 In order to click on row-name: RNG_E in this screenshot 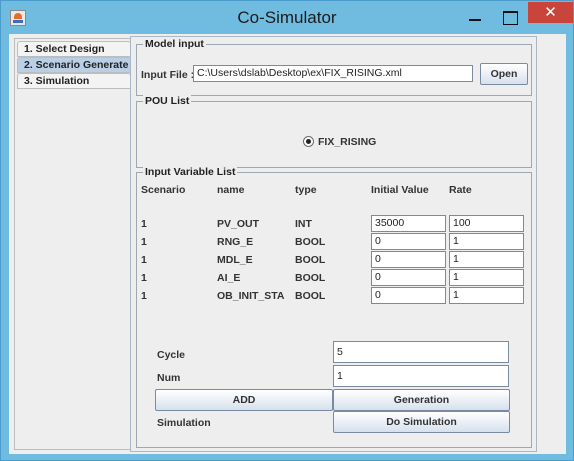, I will do `click(235, 242)`.